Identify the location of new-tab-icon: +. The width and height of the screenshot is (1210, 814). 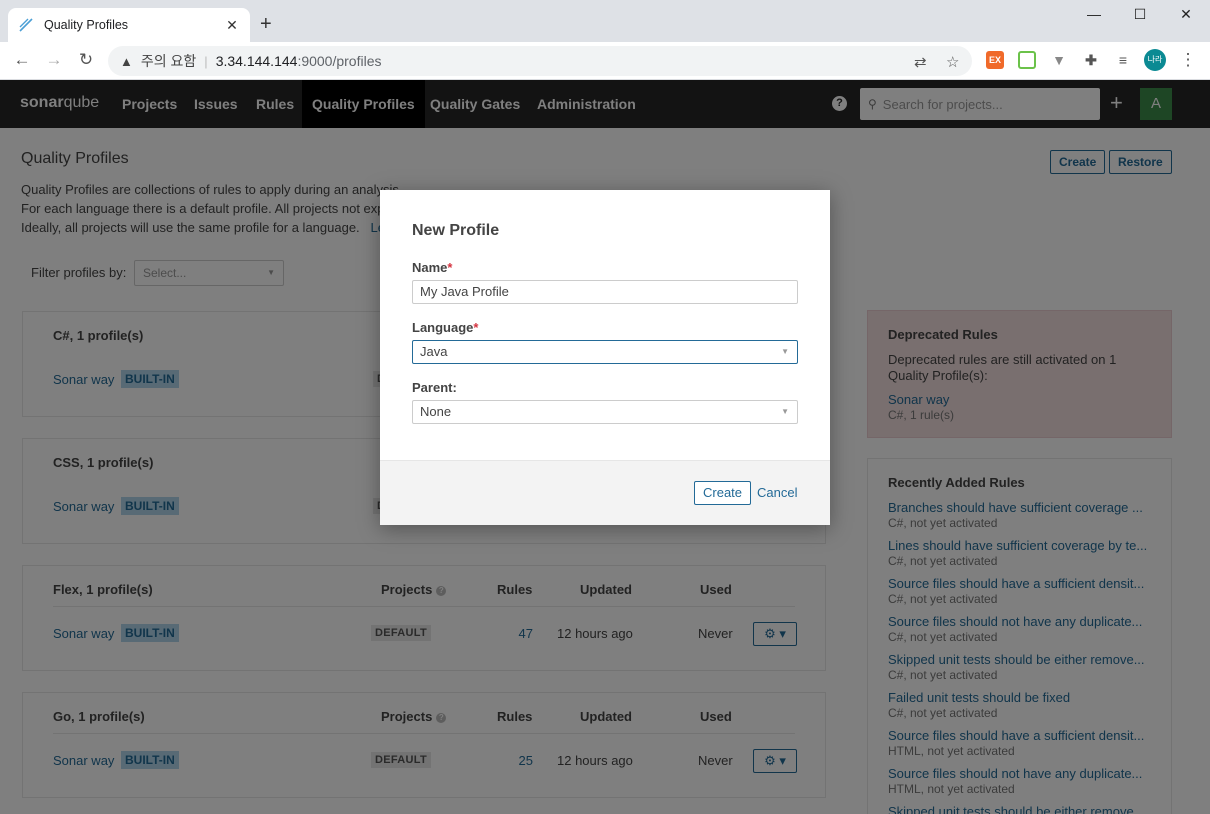
(266, 24).